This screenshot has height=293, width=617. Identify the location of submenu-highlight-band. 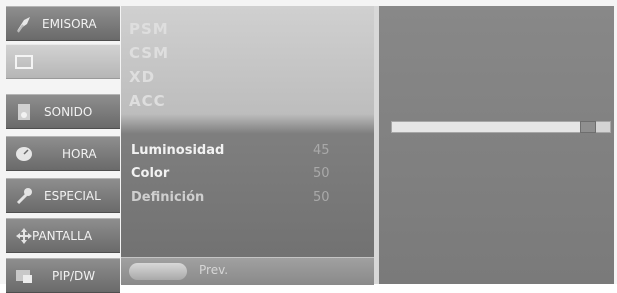
(247, 124).